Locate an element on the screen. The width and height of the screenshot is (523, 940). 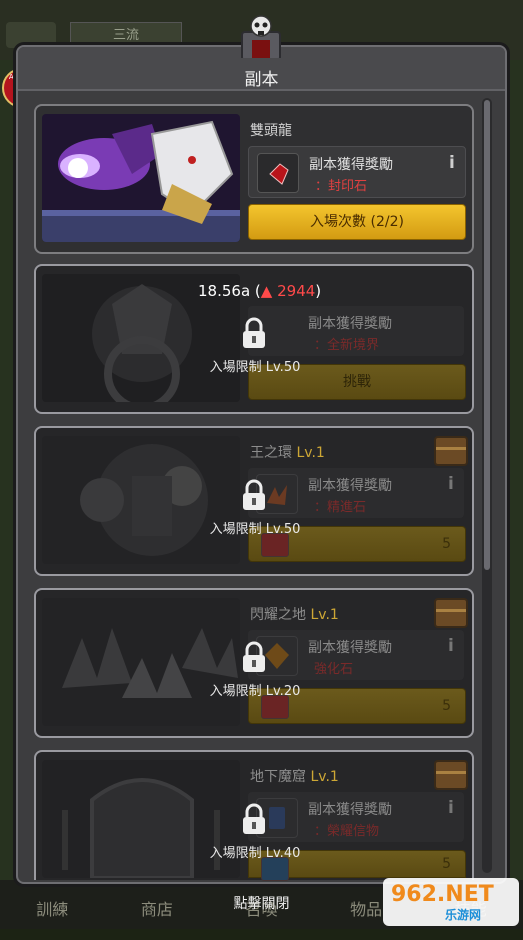
reward-item: ：封印石 is located at coordinates (341, 186).